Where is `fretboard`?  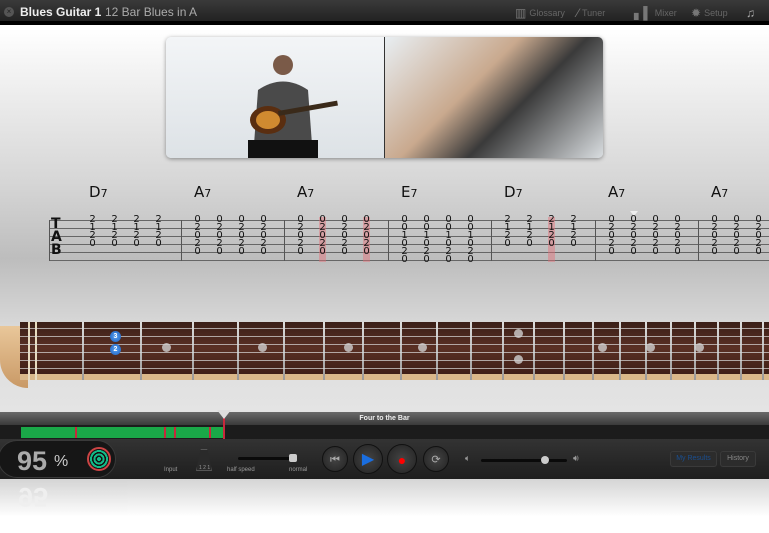 fretboard is located at coordinates (394, 351).